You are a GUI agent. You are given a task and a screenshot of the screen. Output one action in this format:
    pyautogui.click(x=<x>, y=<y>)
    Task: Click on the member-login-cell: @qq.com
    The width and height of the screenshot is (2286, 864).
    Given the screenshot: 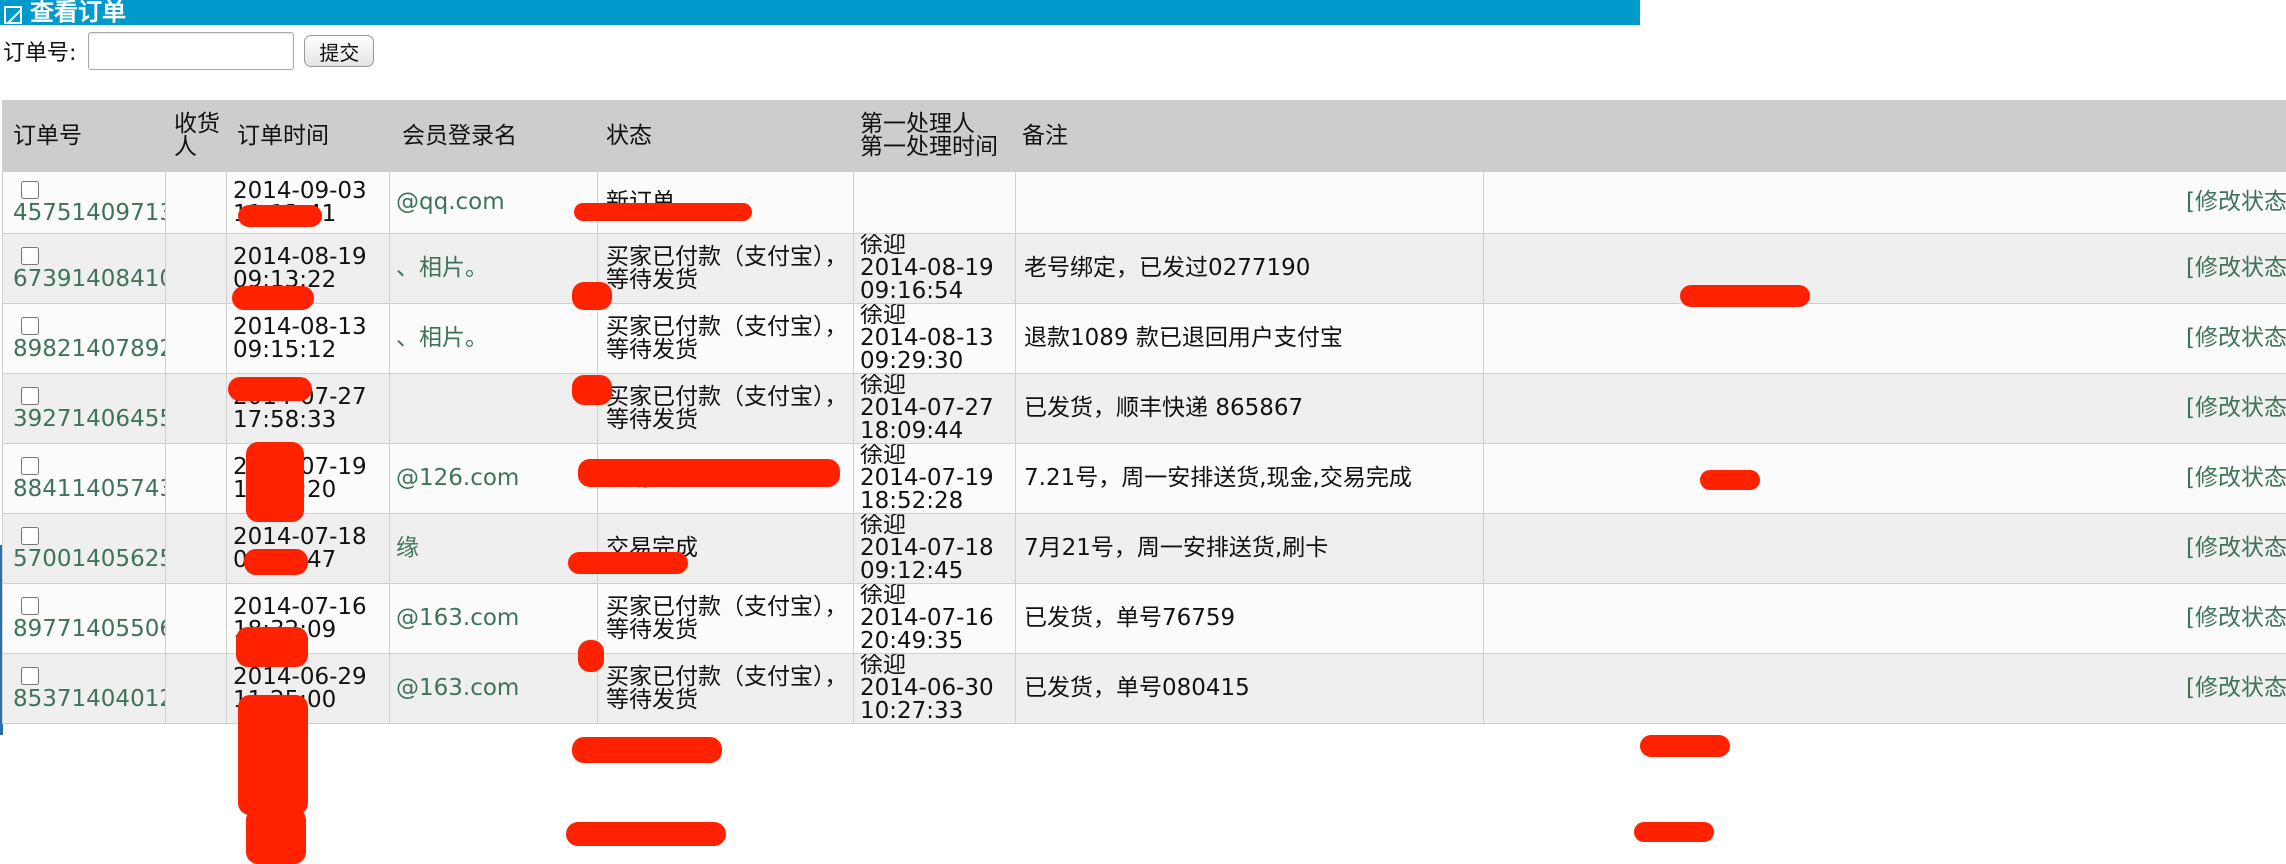 What is the action you would take?
    pyautogui.click(x=493, y=202)
    